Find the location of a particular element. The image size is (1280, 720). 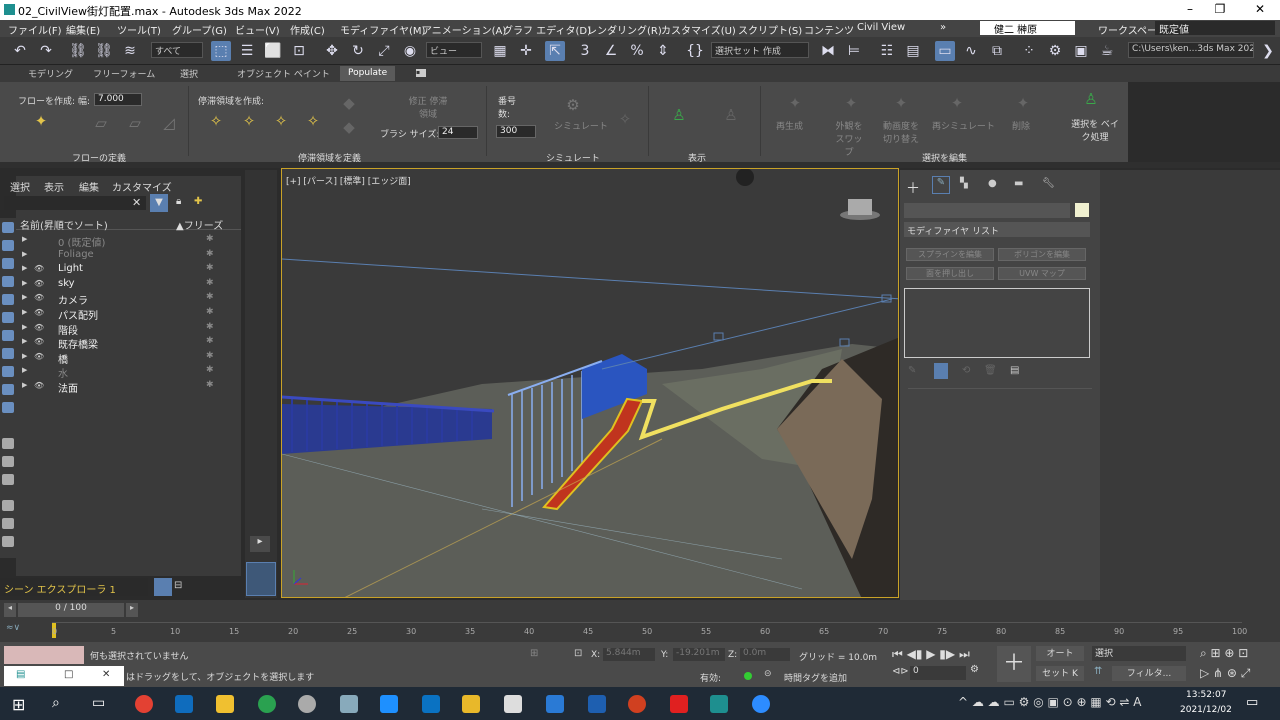

notification-icon: ▭ is located at coordinates (1252, 702).